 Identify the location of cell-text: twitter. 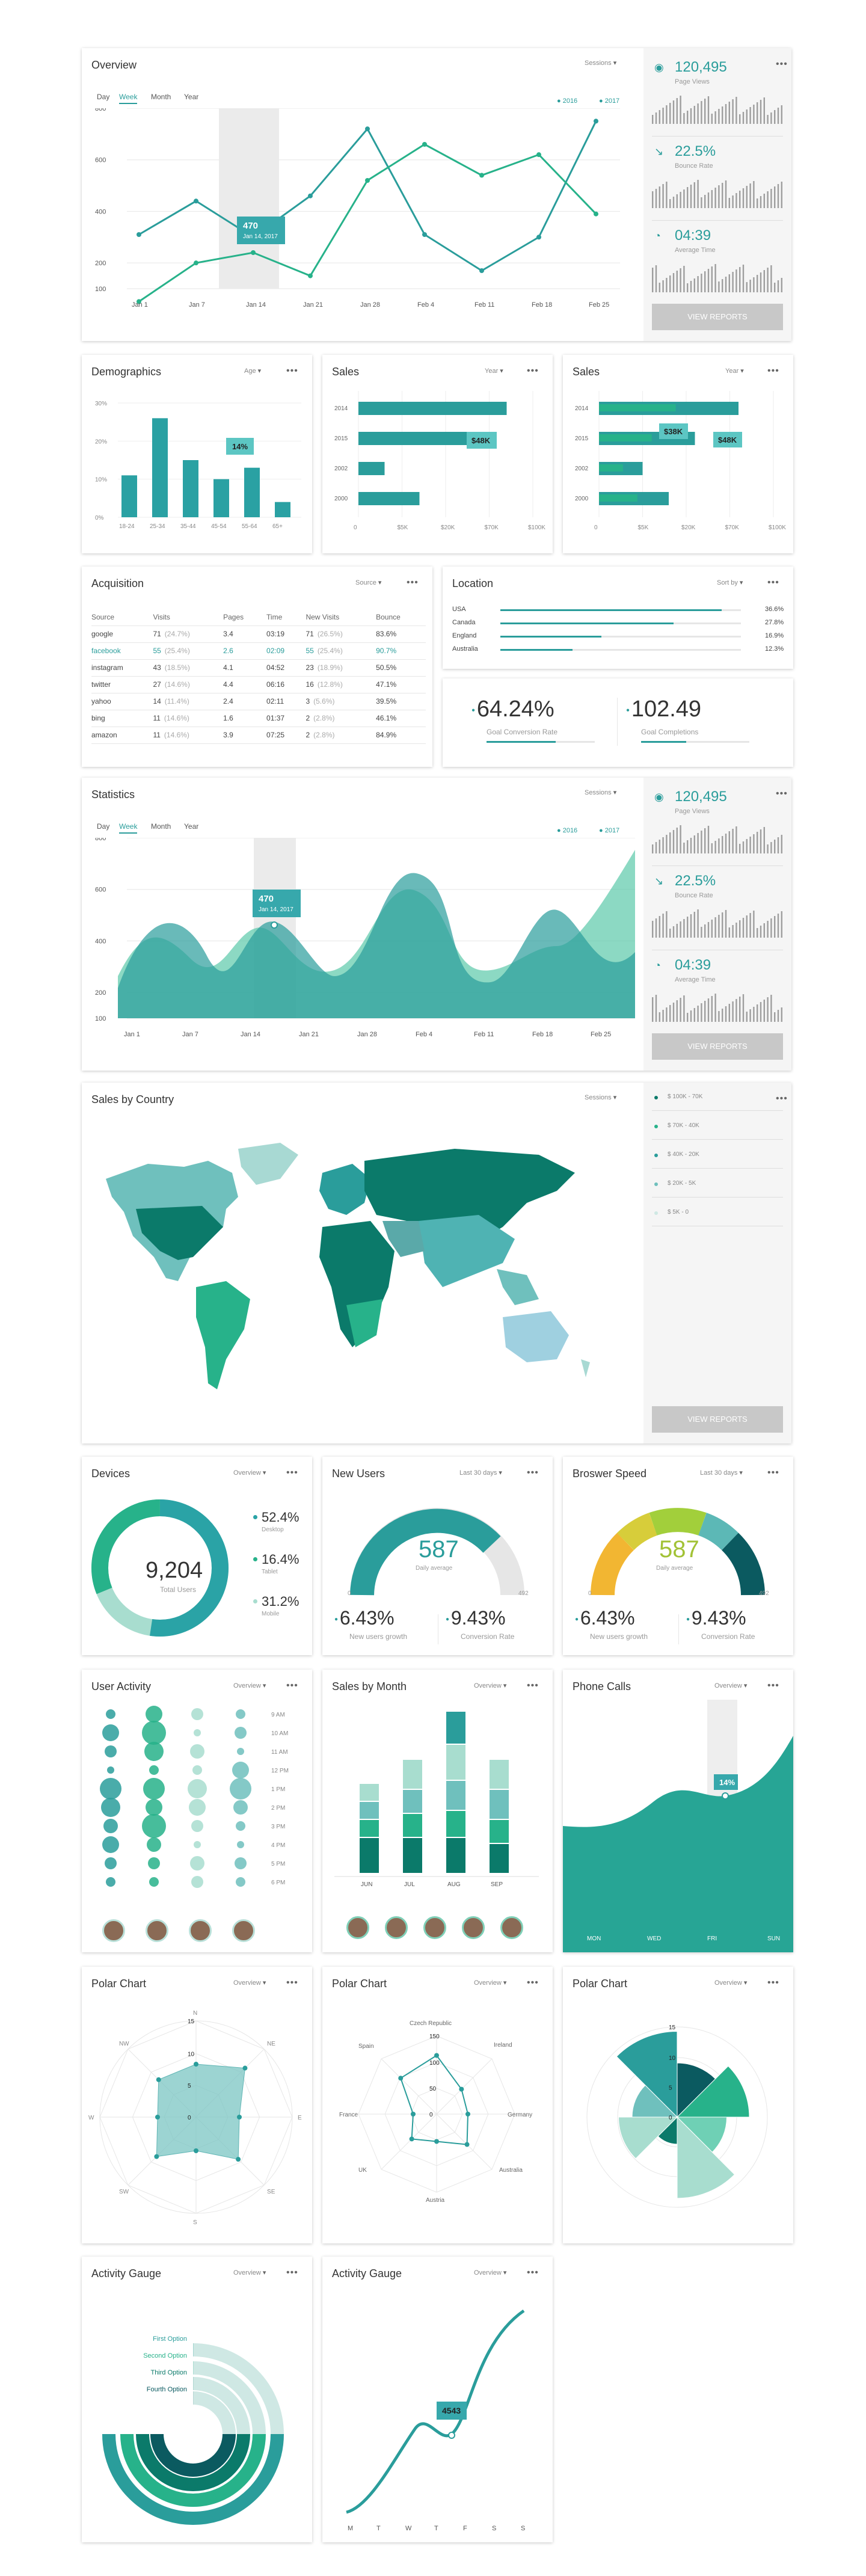
(101, 685).